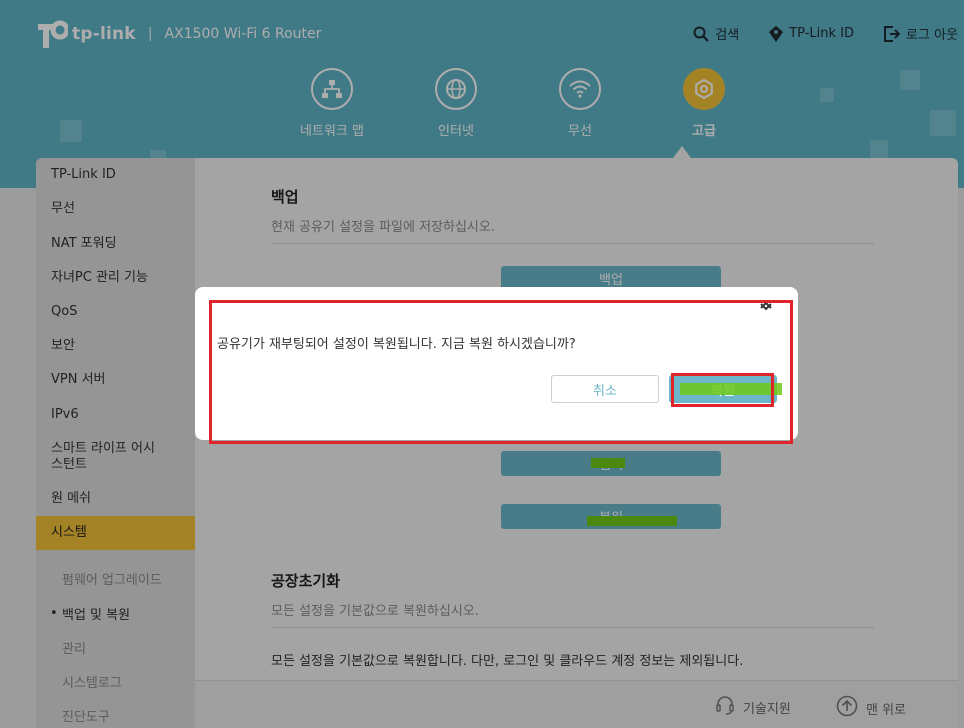 This screenshot has height=728, width=964. I want to click on cancel-button: 취소, so click(605, 389).